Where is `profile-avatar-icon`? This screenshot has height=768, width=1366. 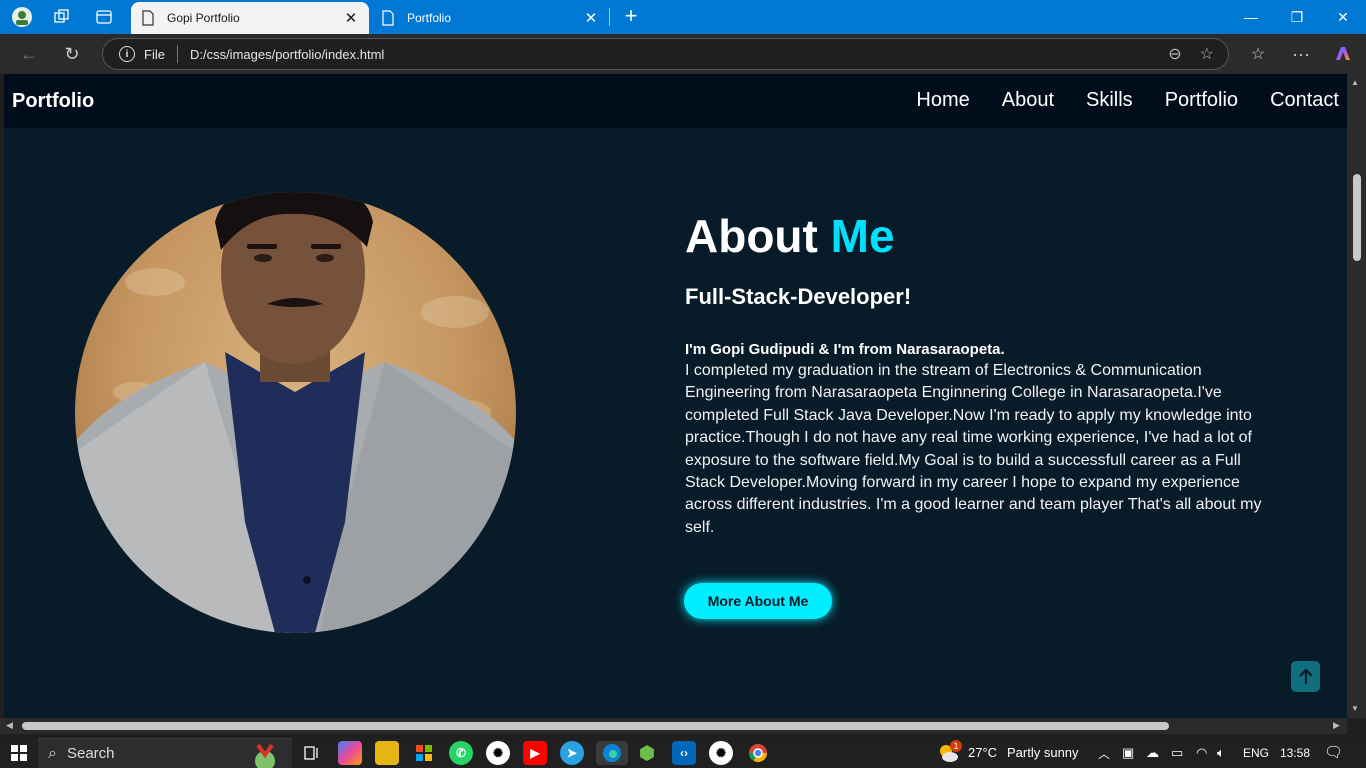 profile-avatar-icon is located at coordinates (22, 17).